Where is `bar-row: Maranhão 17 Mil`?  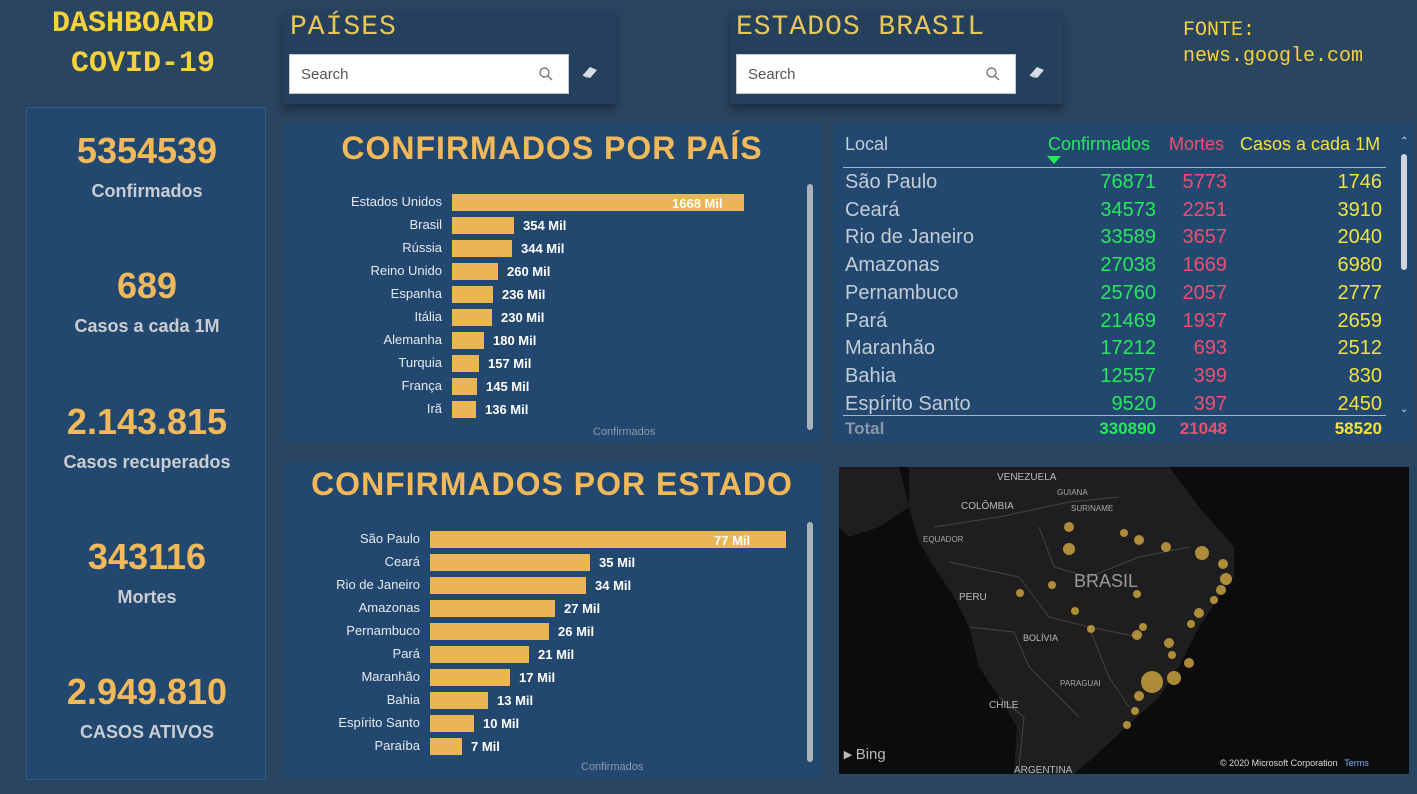 bar-row: Maranhão 17 Mil is located at coordinates (544, 678).